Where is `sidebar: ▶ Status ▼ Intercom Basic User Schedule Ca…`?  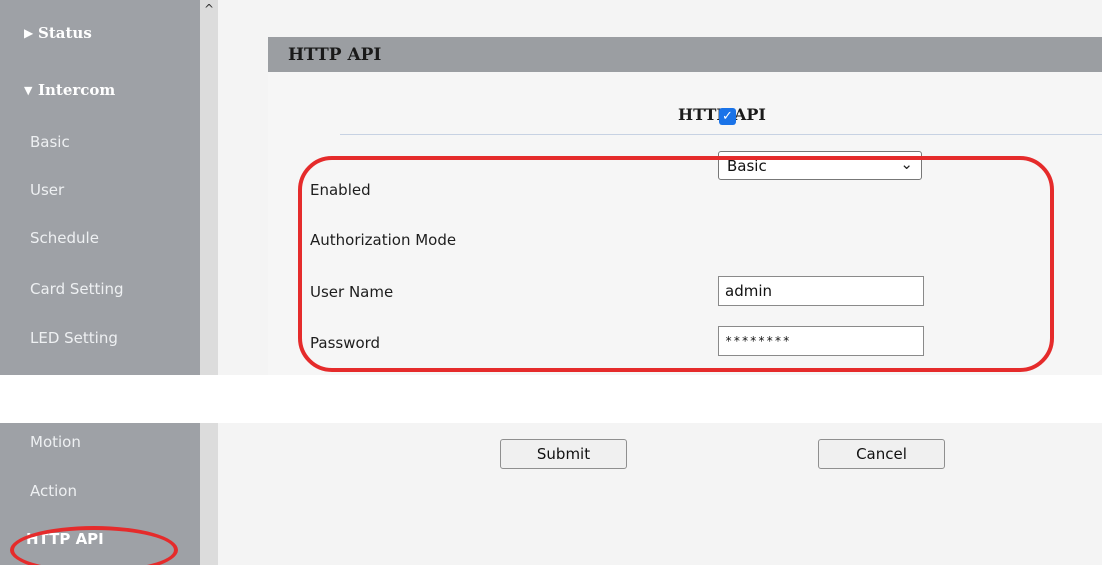
sidebar: ▶ Status ▼ Intercom Basic User Schedule Ca… is located at coordinates (100, 187).